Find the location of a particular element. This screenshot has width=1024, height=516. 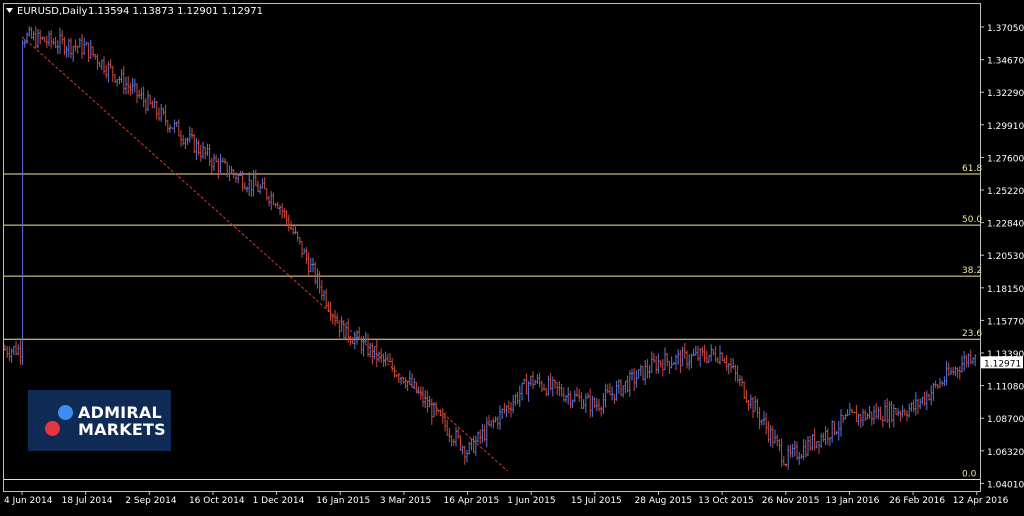

time-tick-label: 2 Sep 2014 is located at coordinates (151, 501).